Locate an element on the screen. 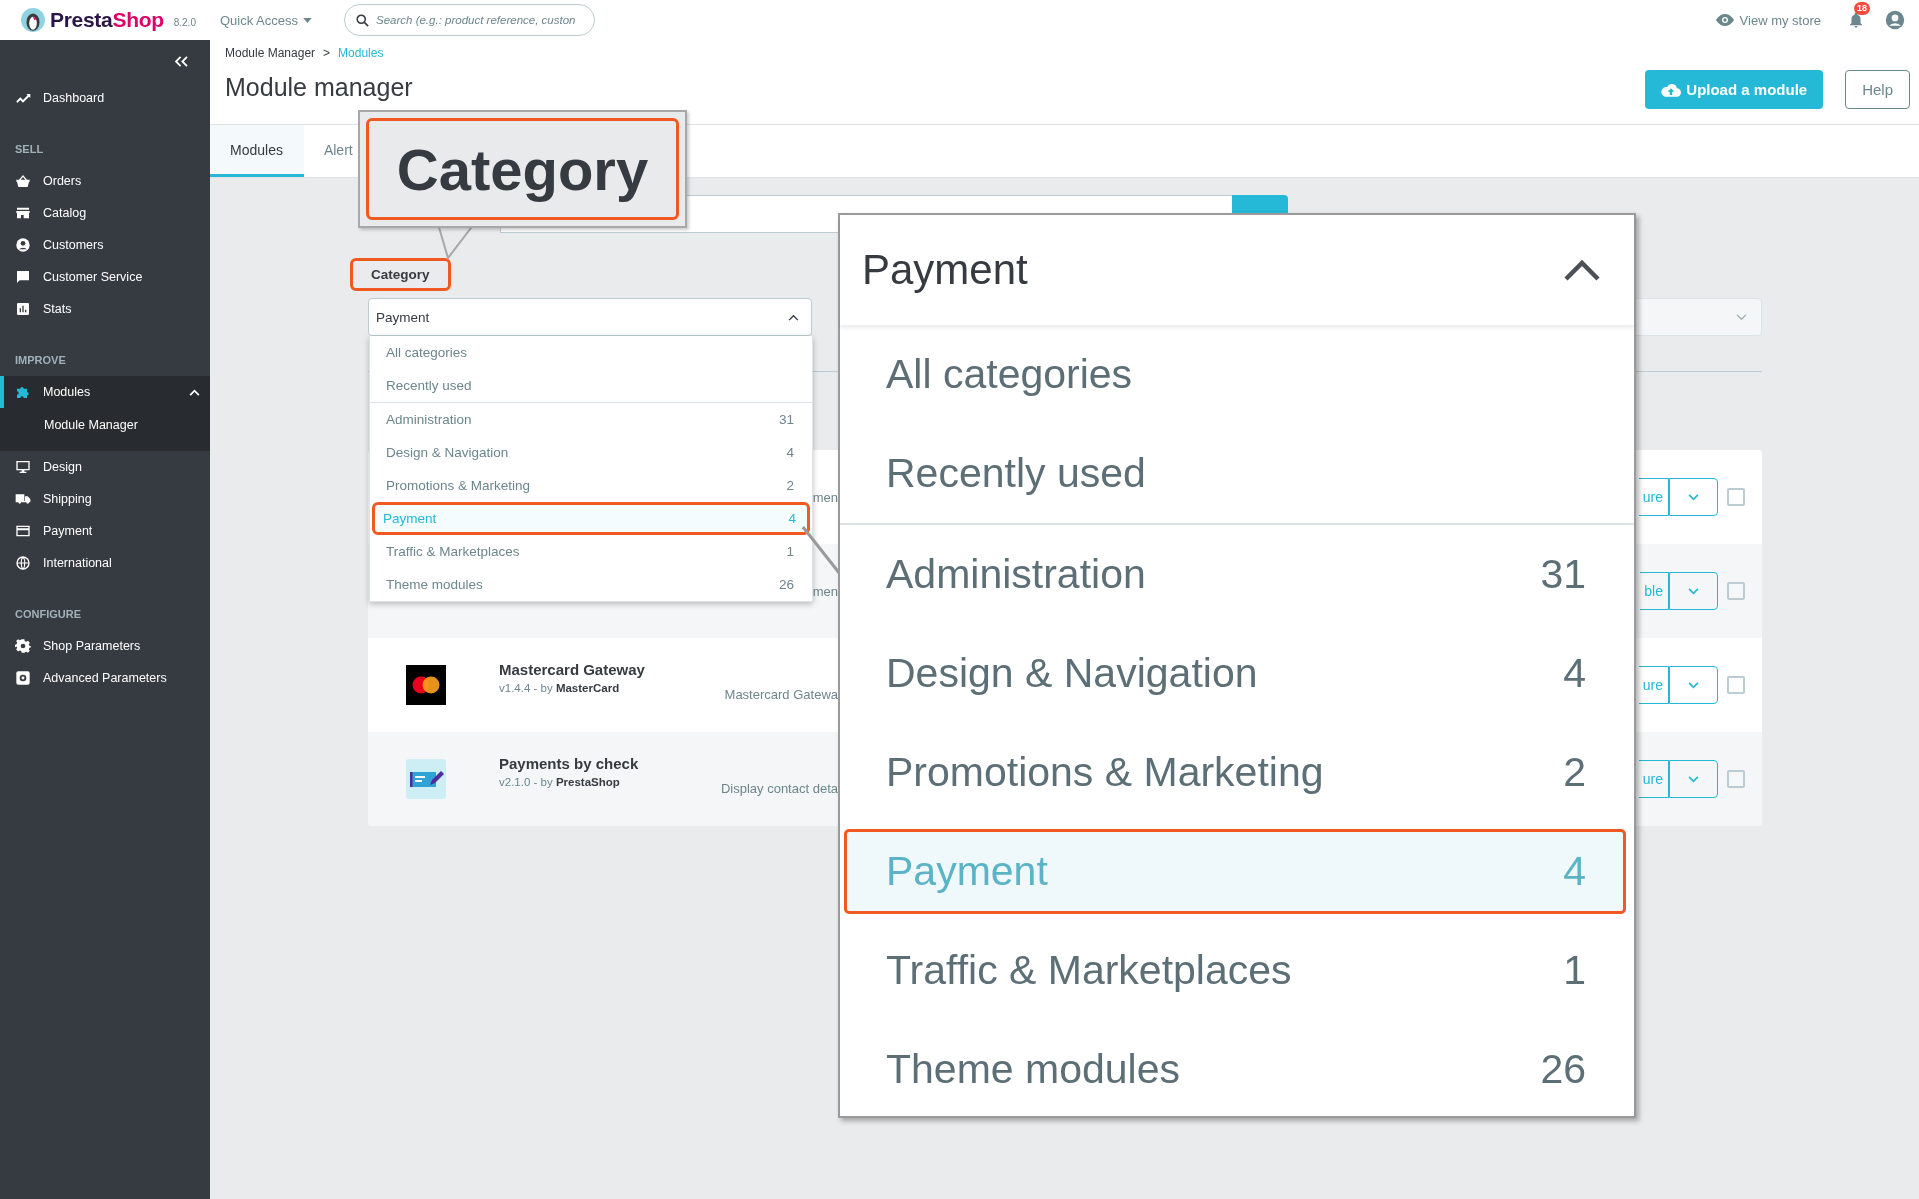 The image size is (1919, 1199). module-description: Mastercard Gatewa is located at coordinates (781, 694).